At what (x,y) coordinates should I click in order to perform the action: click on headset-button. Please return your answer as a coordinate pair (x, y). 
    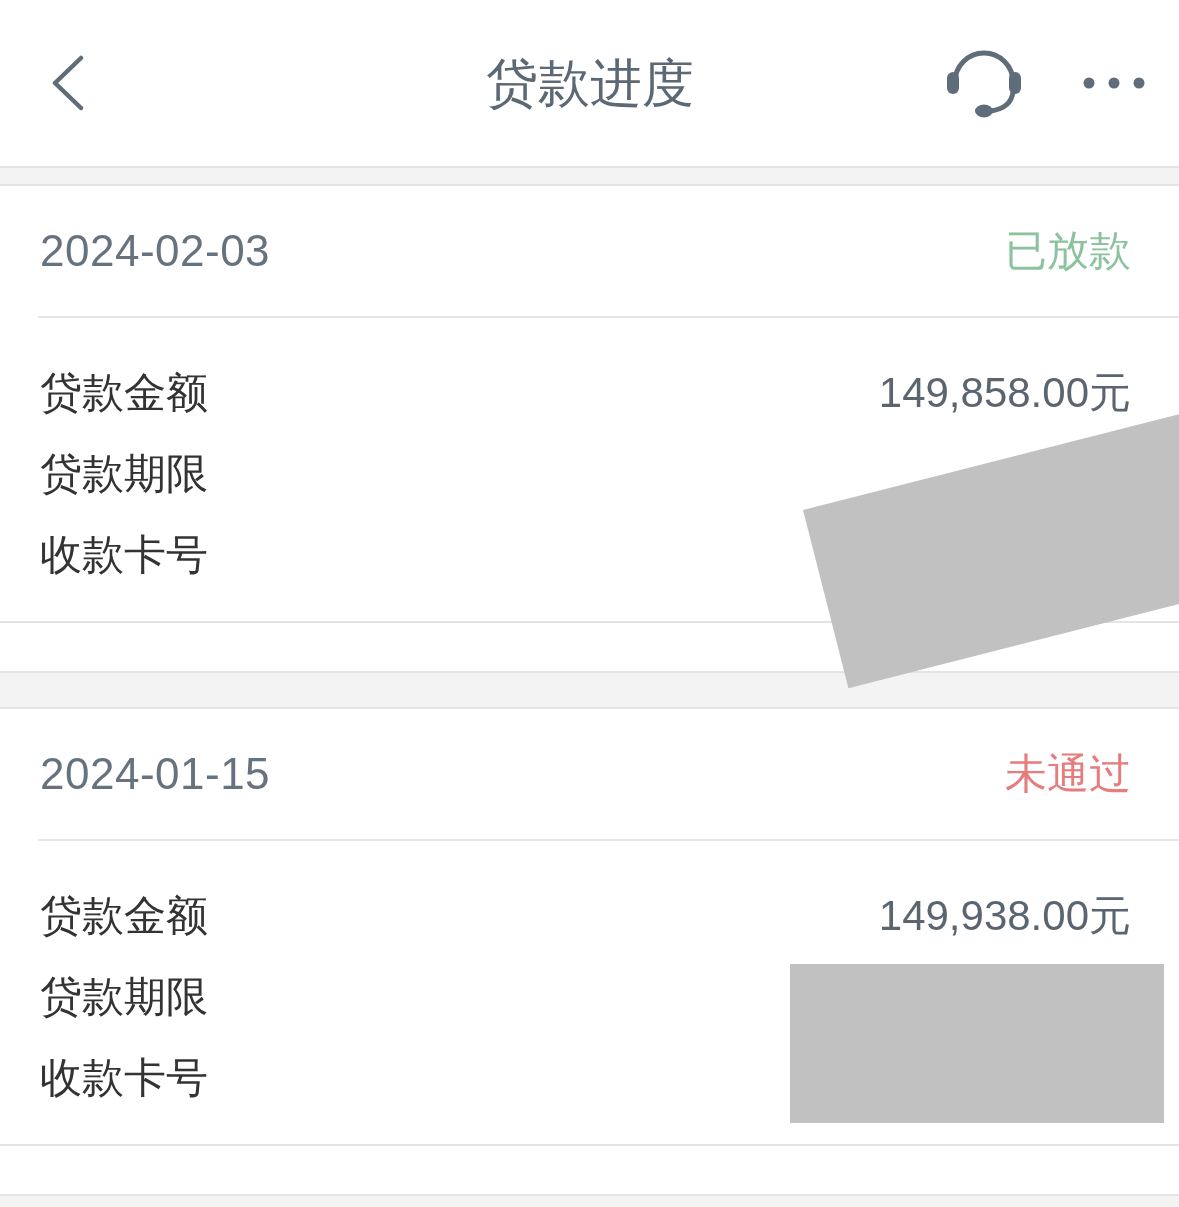
    Looking at the image, I should click on (984, 83).